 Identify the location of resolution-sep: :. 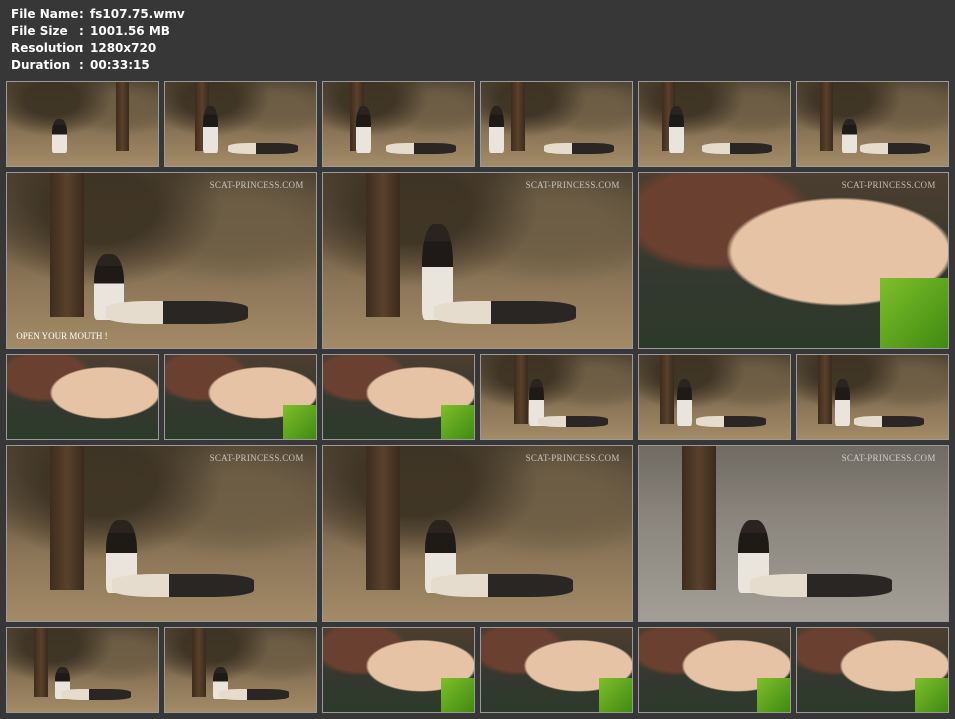
(81, 48).